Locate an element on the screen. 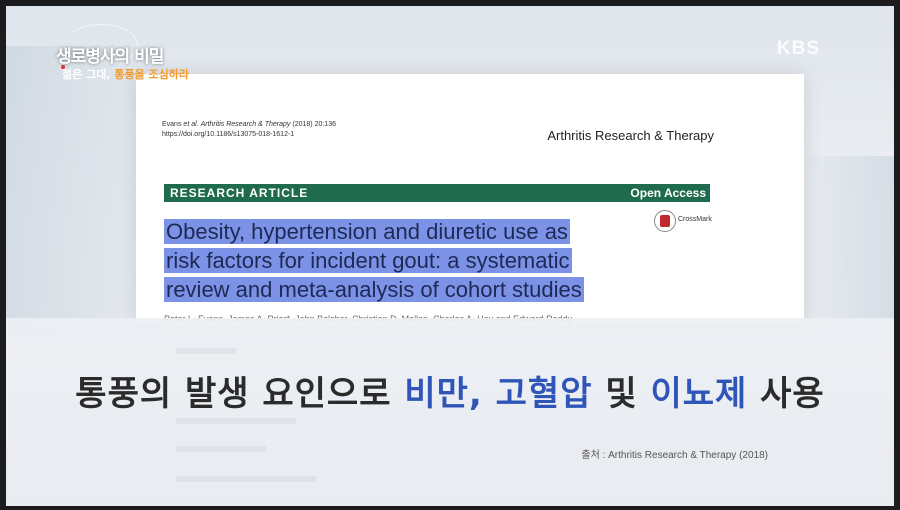  program-title: 생로병사의 비밀 is located at coordinates (110, 57).